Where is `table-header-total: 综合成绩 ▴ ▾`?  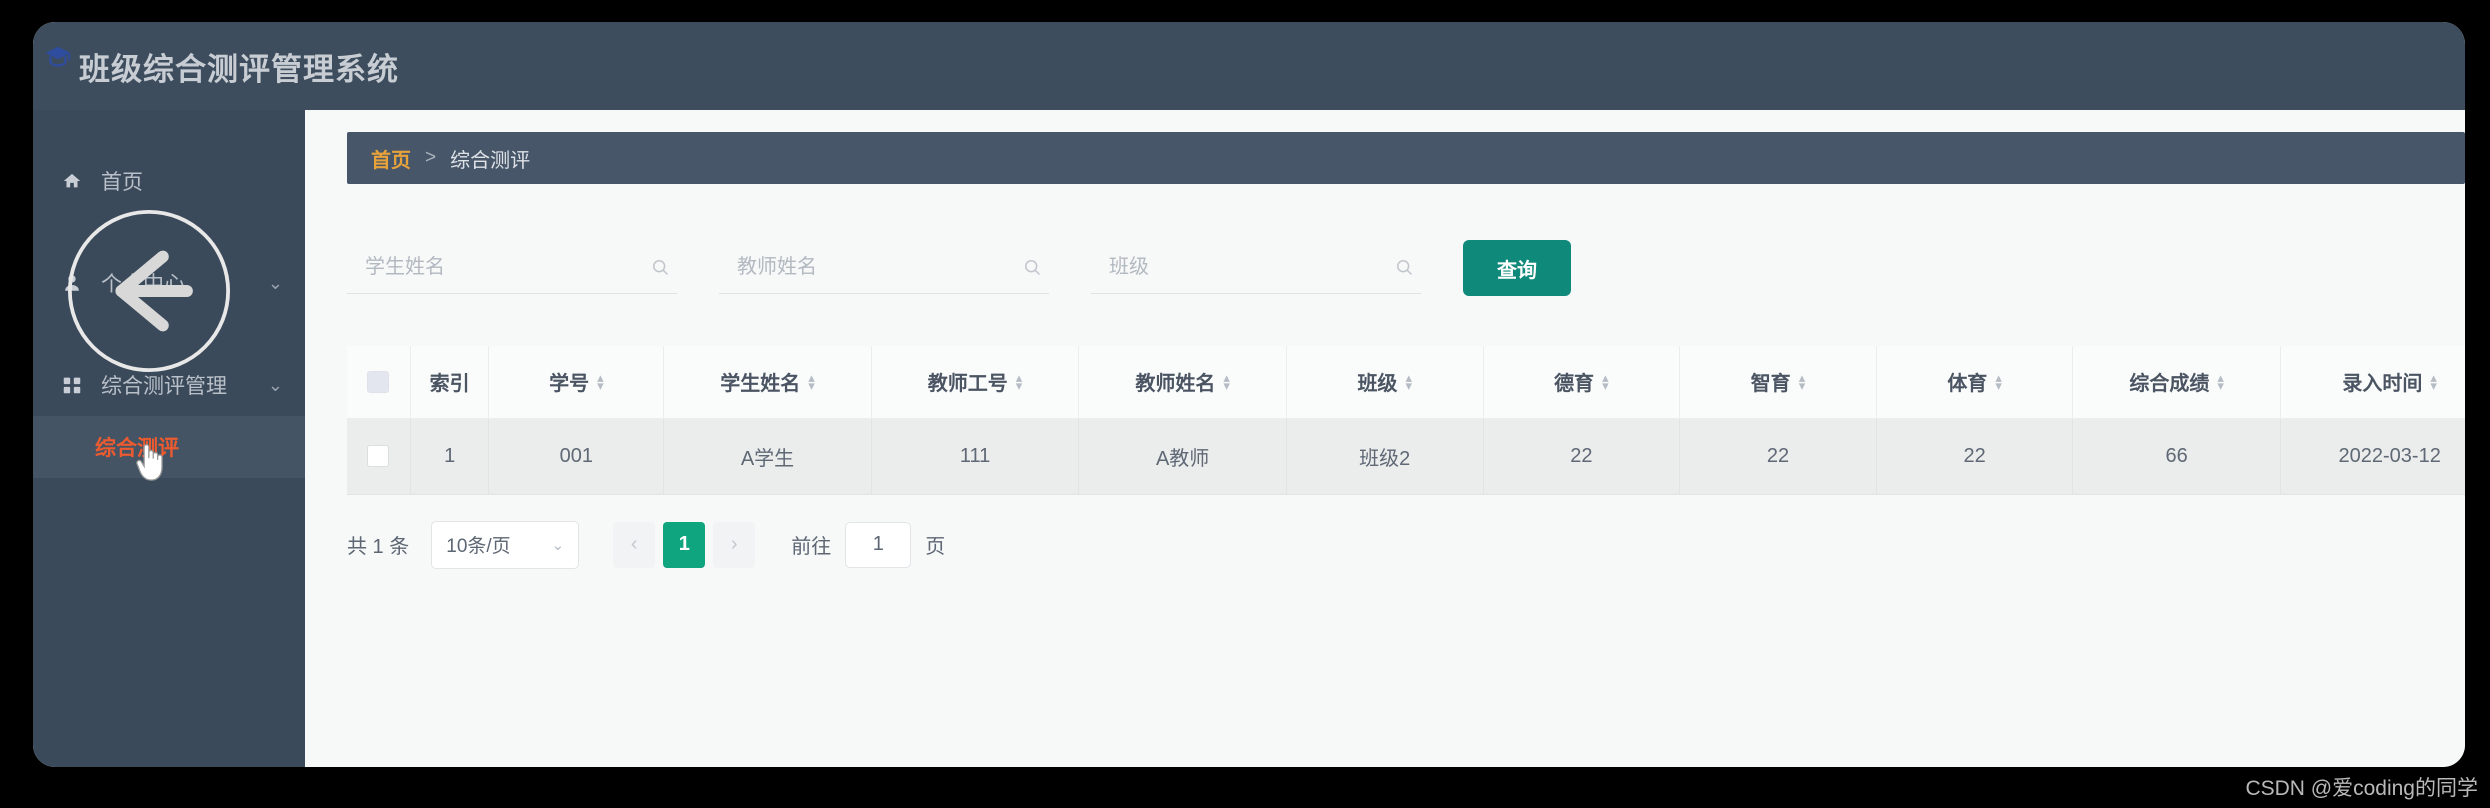
table-header-total: 综合成绩 ▴ ▾ is located at coordinates (2176, 382).